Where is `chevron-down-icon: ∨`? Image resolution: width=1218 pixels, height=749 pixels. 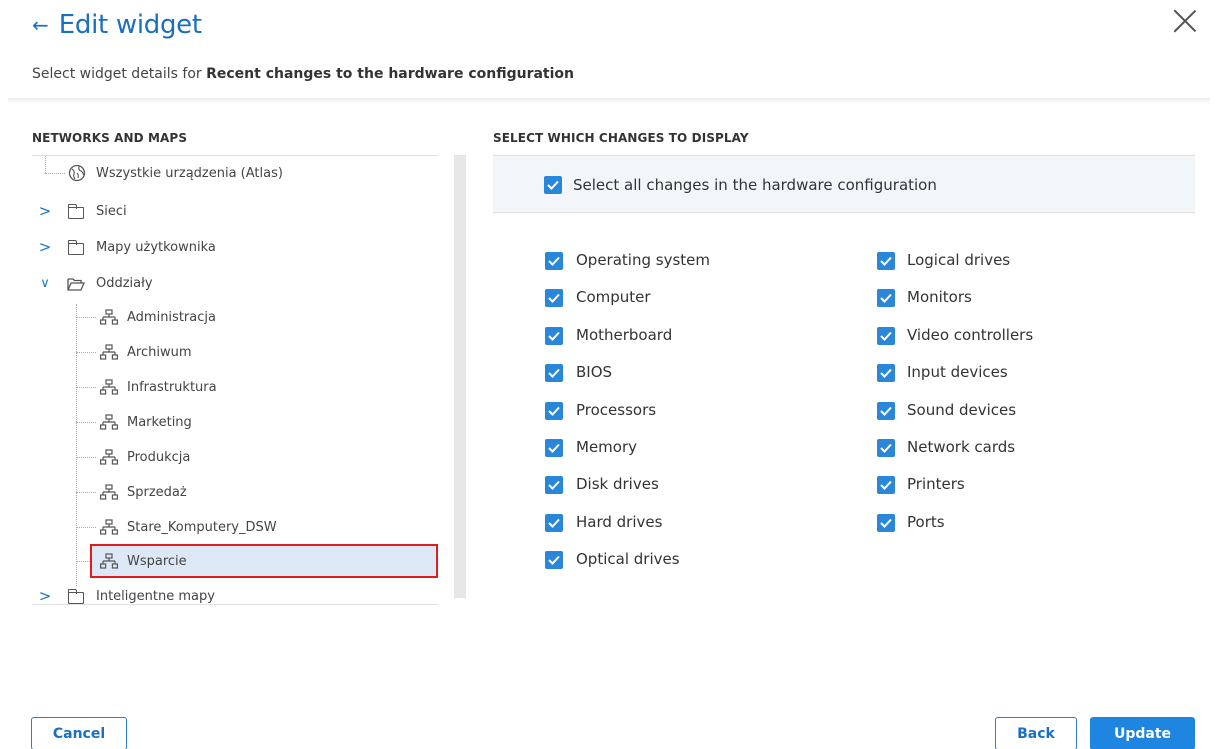
chevron-down-icon: ∨ is located at coordinates (45, 283).